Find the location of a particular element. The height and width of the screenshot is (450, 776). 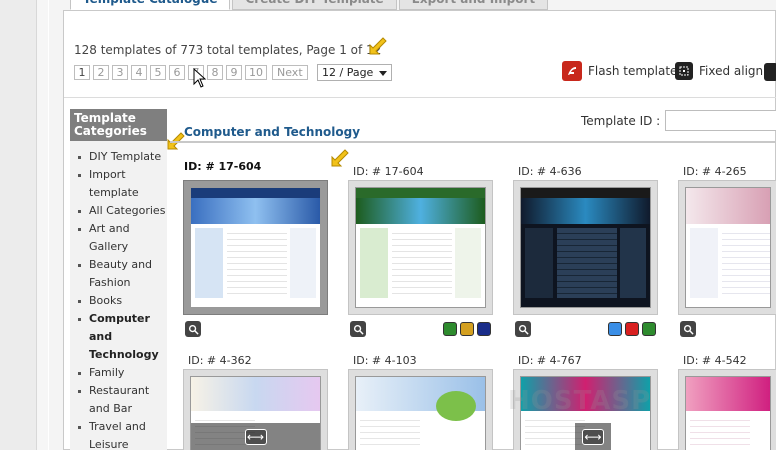

page-link: 10 is located at coordinates (256, 72).